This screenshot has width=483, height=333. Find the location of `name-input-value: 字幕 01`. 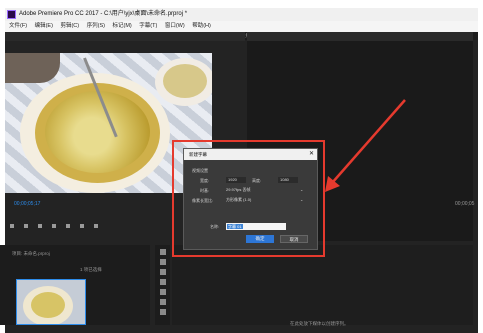

name-input-value: 字幕 01 is located at coordinates (235, 226).